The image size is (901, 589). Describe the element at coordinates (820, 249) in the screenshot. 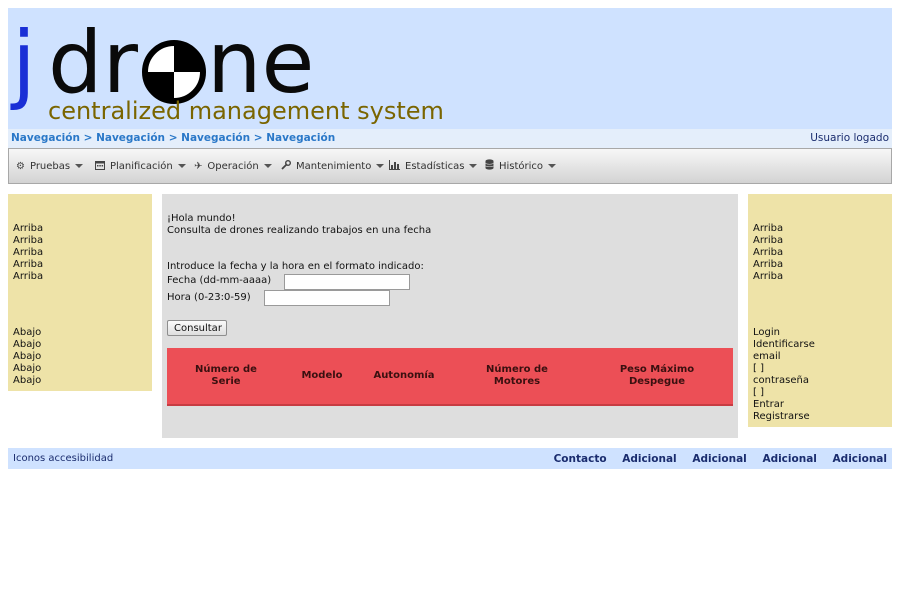

I see `right-top-box: Arriba Arriba Arriba Arriba Arriba` at that location.